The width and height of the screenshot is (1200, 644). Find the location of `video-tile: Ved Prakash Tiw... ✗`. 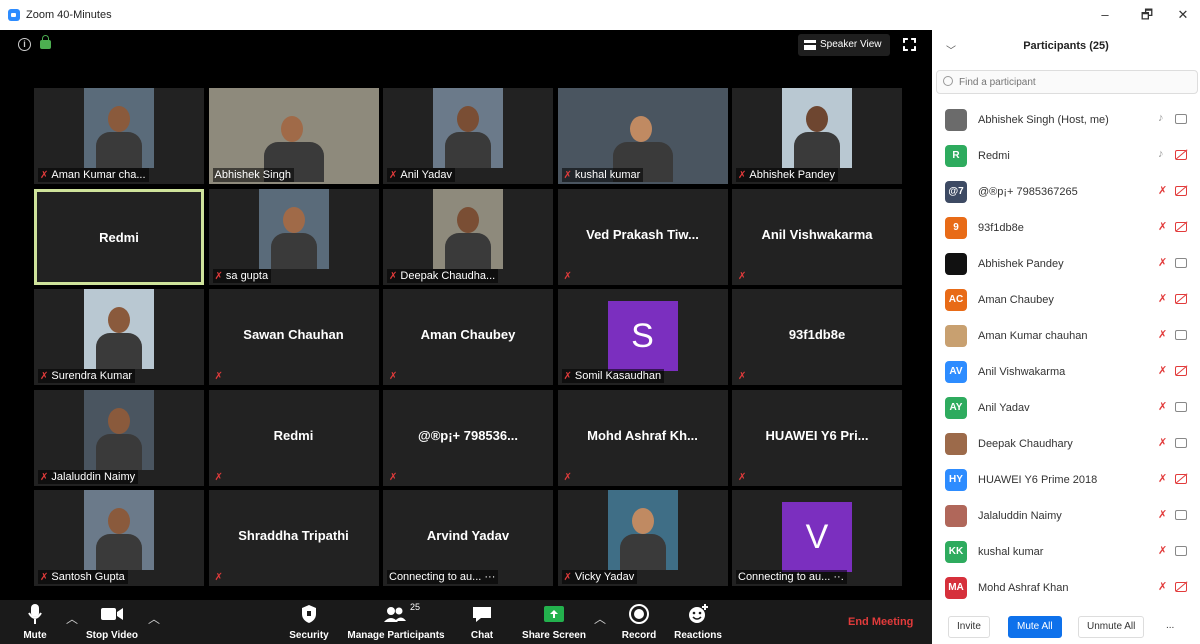

video-tile: Ved Prakash Tiw... ✗ is located at coordinates (642, 236).